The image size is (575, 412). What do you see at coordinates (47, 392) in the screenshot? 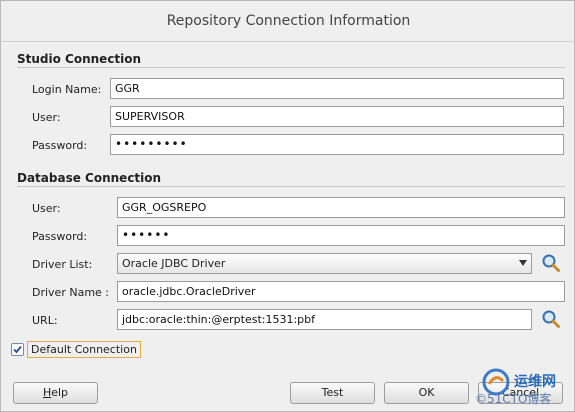
I see `help-mnemonic: H` at bounding box center [47, 392].